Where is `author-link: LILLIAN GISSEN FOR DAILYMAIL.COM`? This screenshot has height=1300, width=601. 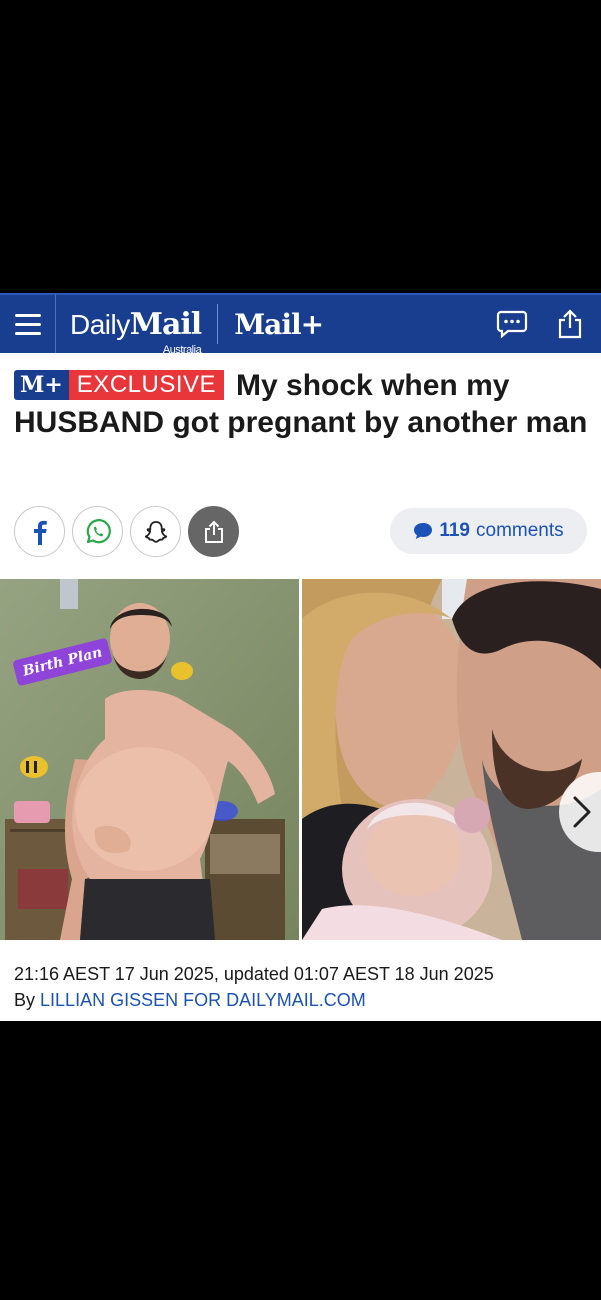 author-link: LILLIAN GISSEN FOR DAILYMAIL.COM is located at coordinates (203, 1000).